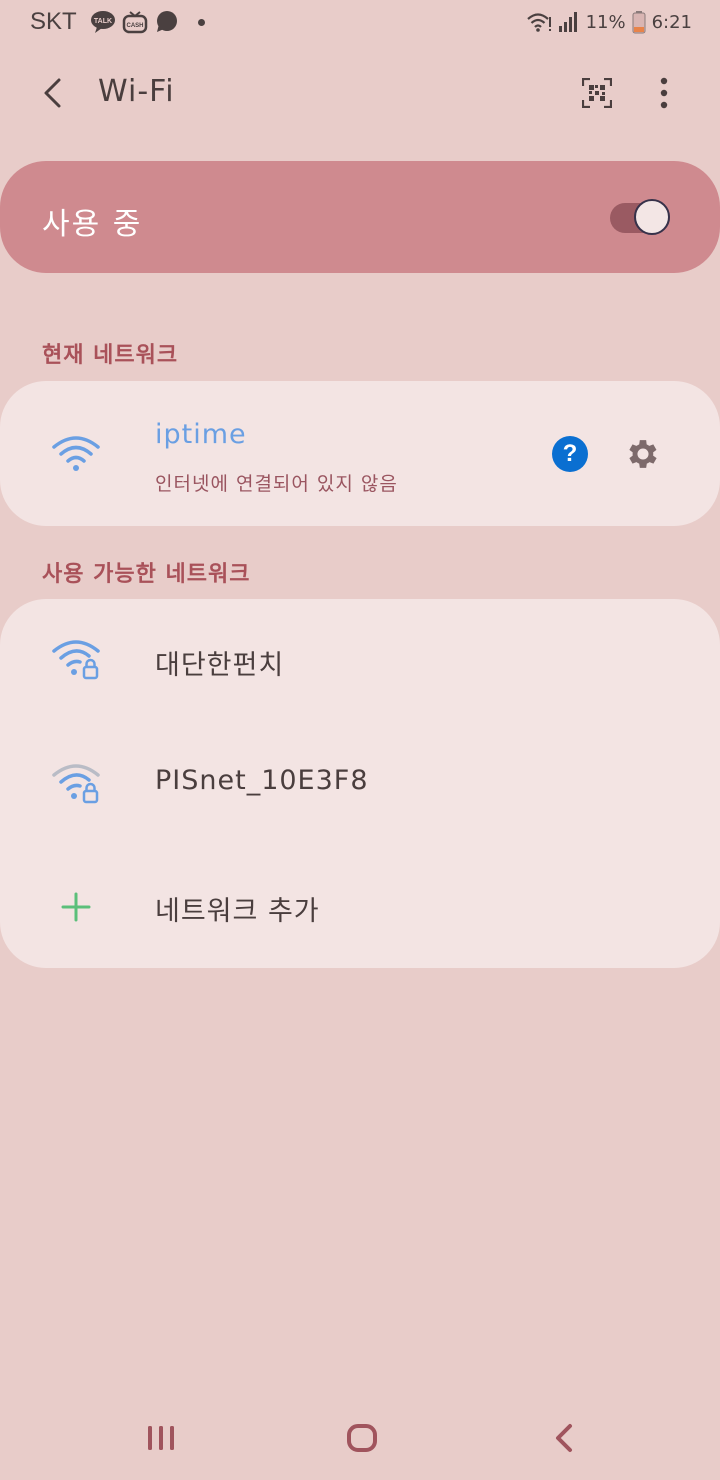  I want to click on network-settings-button, so click(643, 454).